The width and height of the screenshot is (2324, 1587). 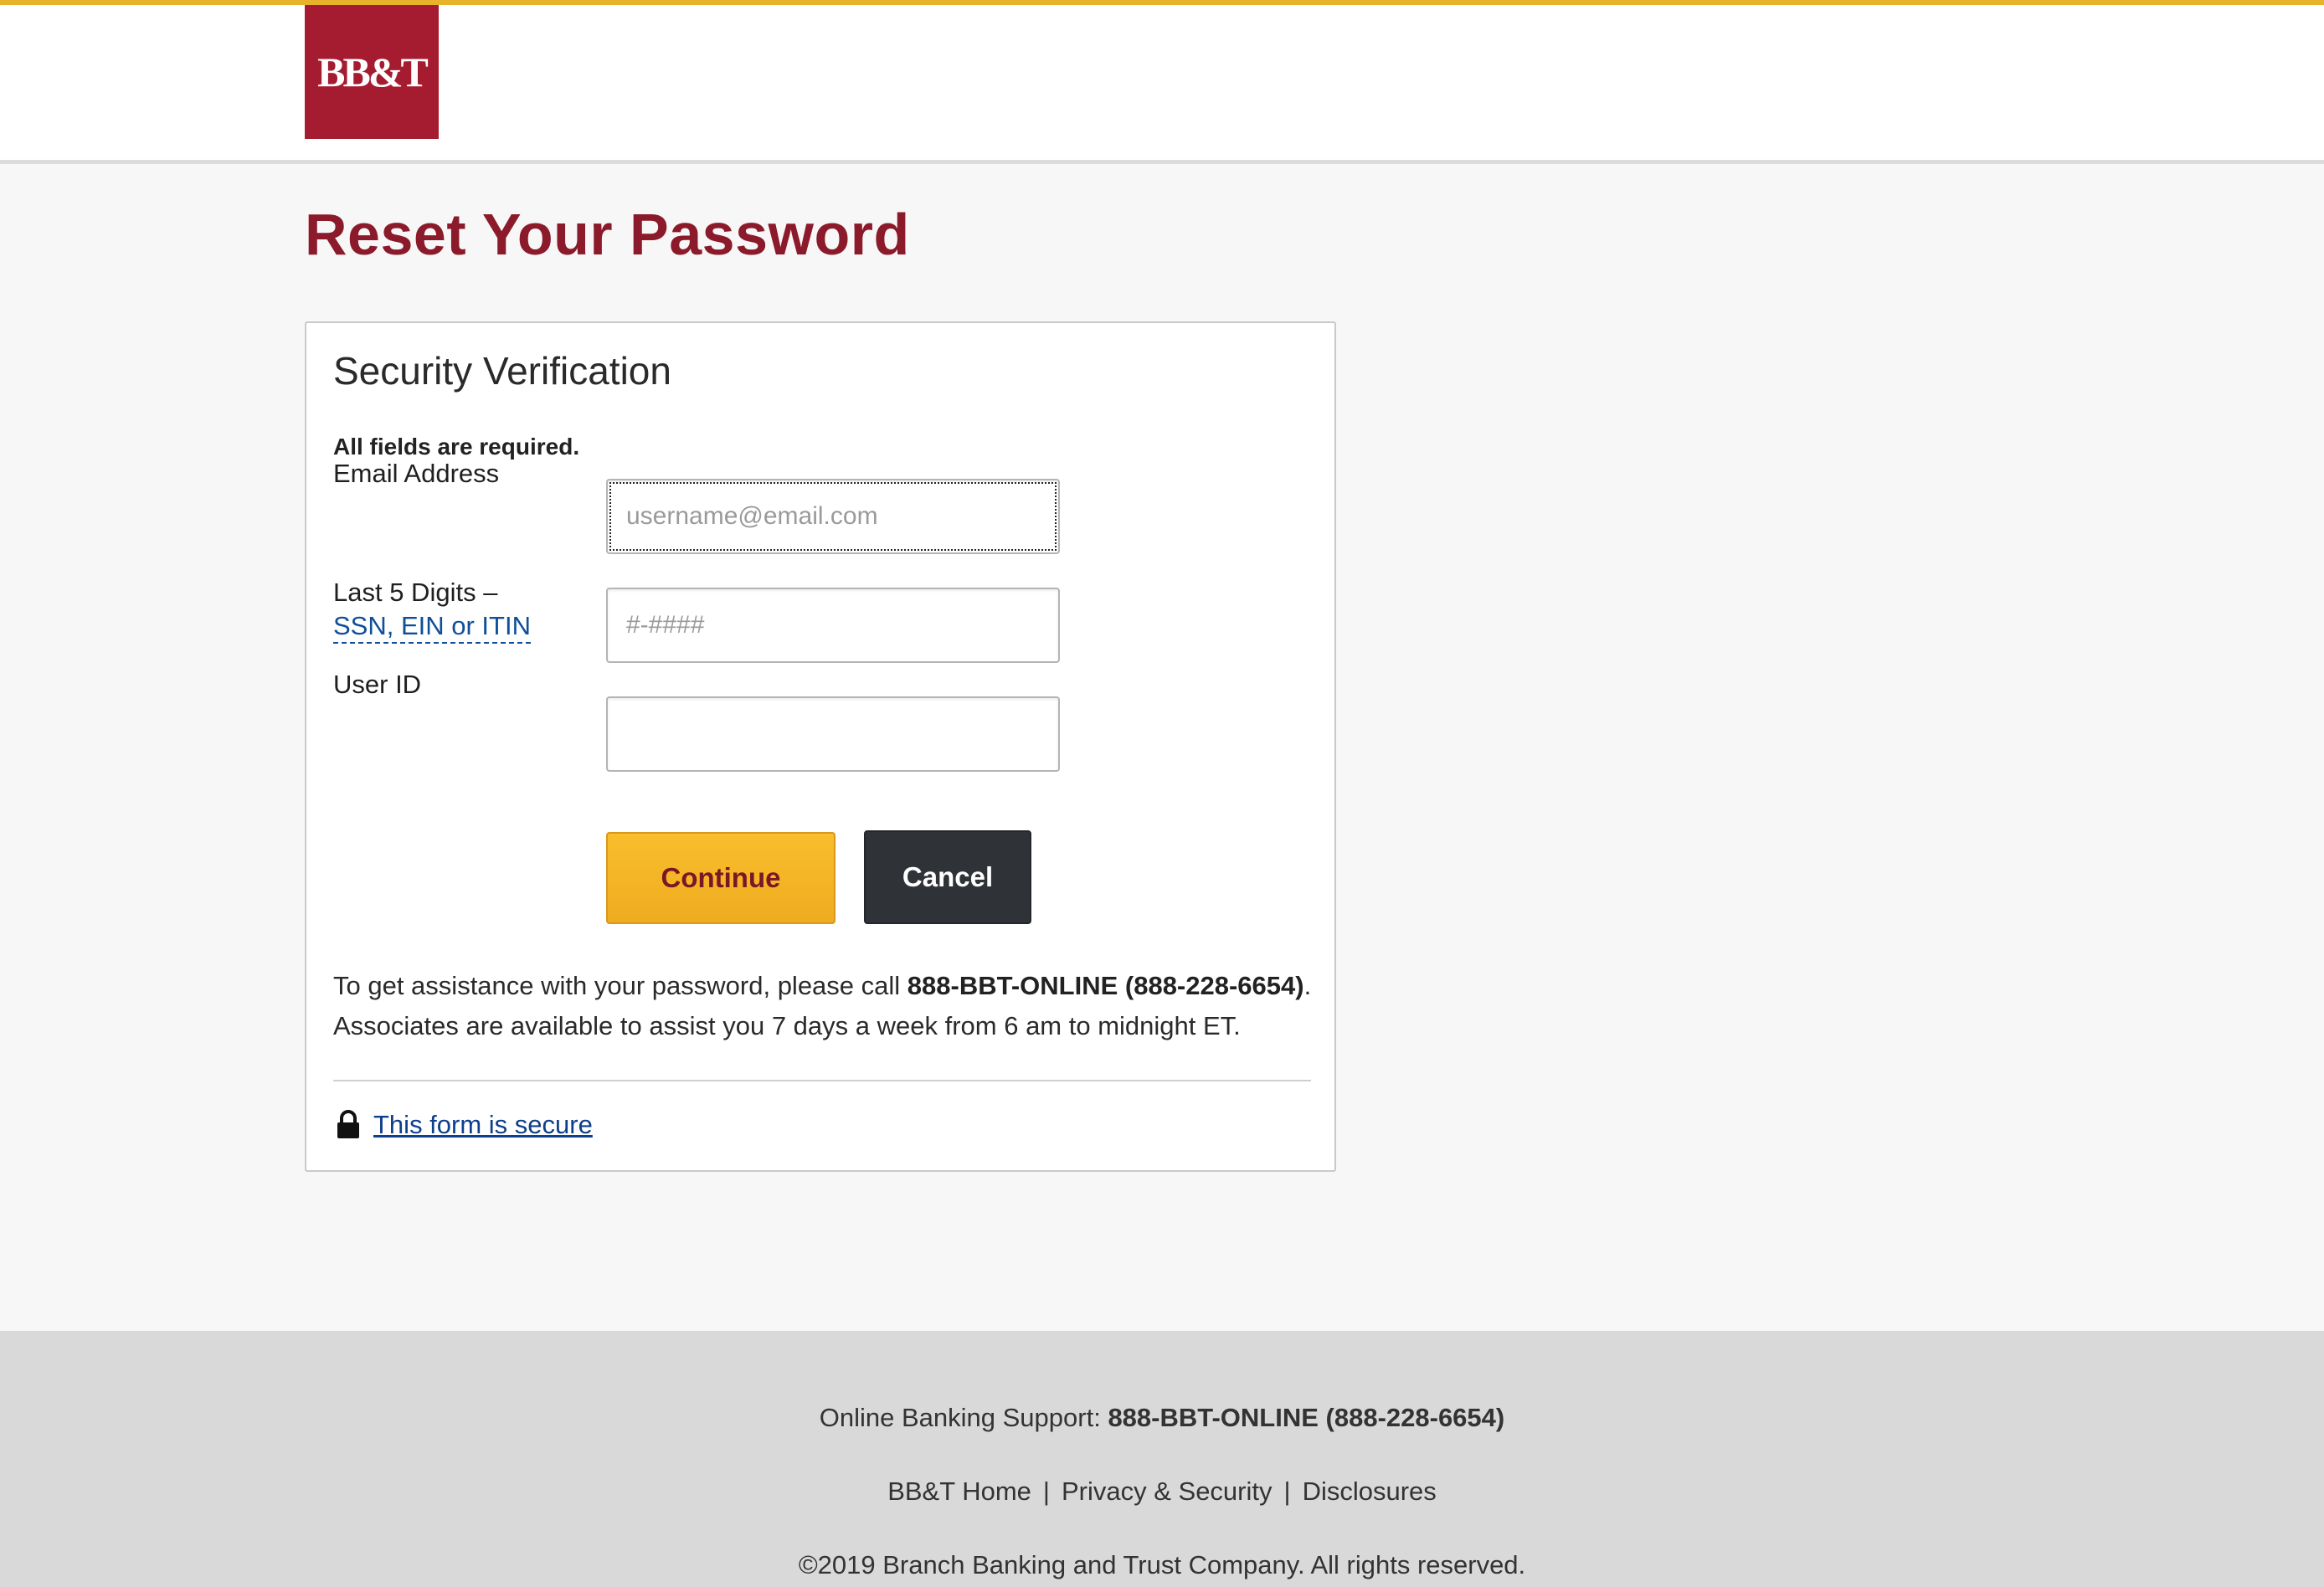 What do you see at coordinates (822, 1080) in the screenshot?
I see `divider` at bounding box center [822, 1080].